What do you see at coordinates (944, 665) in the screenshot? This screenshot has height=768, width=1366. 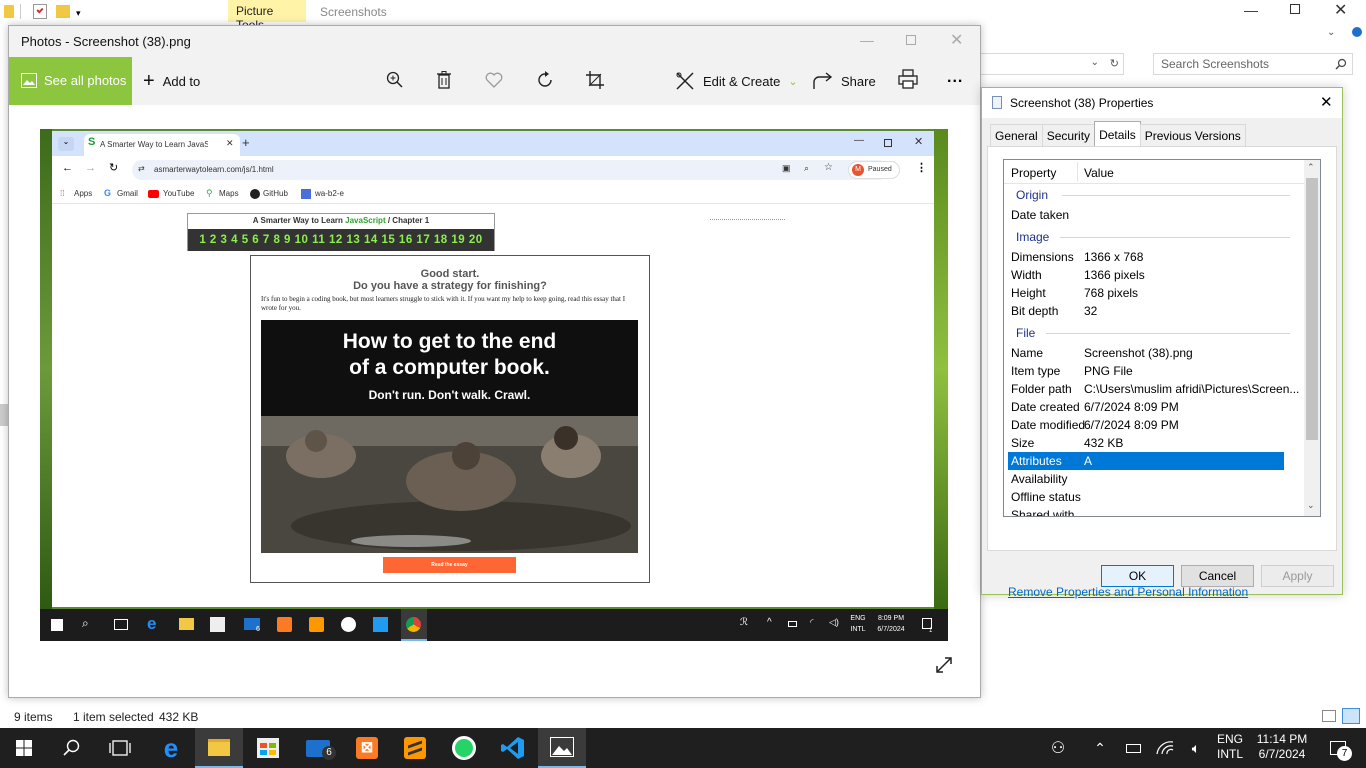 I see `full-screen-icon` at bounding box center [944, 665].